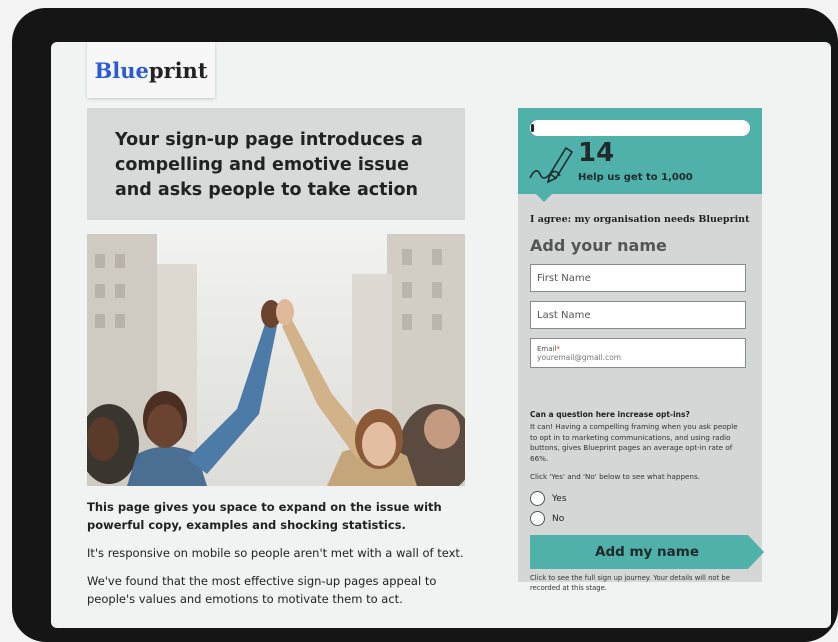 This screenshot has height=642, width=838. I want to click on logo-text: Blueprint, so click(150, 70).